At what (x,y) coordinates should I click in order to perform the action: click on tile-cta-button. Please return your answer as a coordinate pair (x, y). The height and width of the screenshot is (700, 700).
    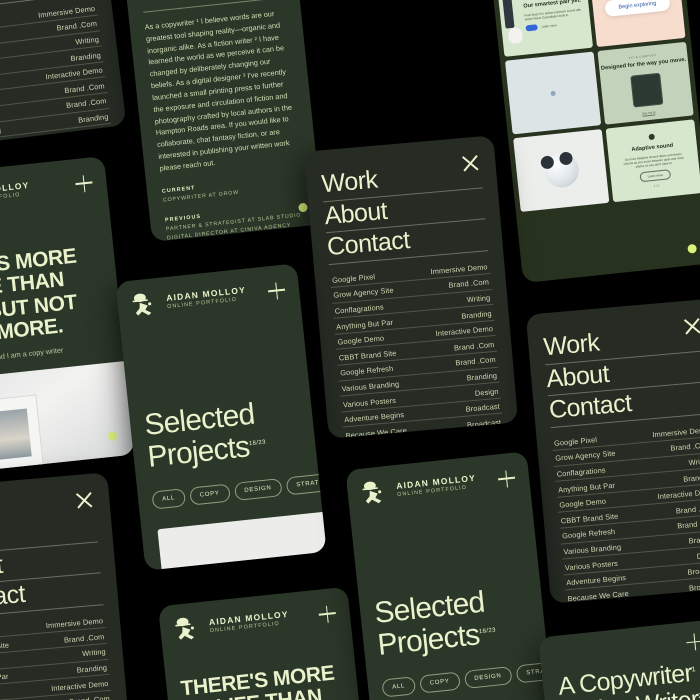
    Looking at the image, I should click on (531, 28).